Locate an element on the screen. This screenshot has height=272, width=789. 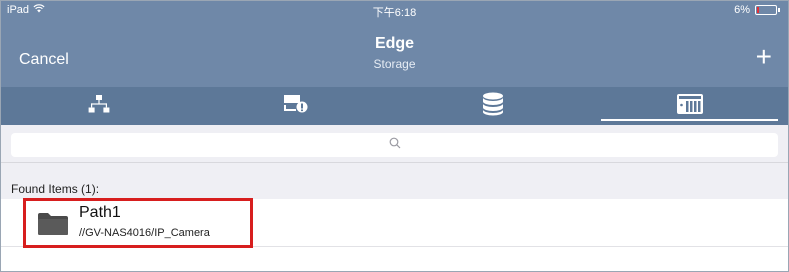
status-time: 下午6:18 is located at coordinates (394, 13).